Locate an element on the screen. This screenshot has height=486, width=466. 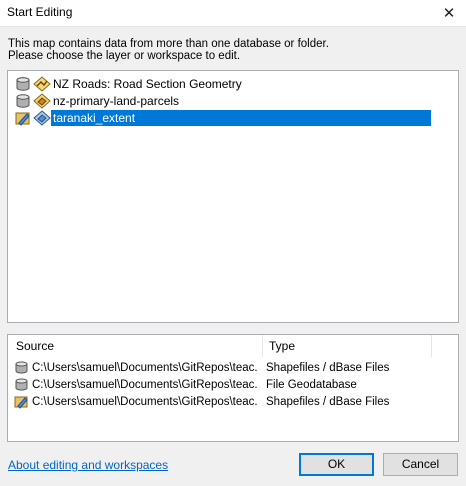
about-editing-link: About editing and workspaces is located at coordinates (88, 465).